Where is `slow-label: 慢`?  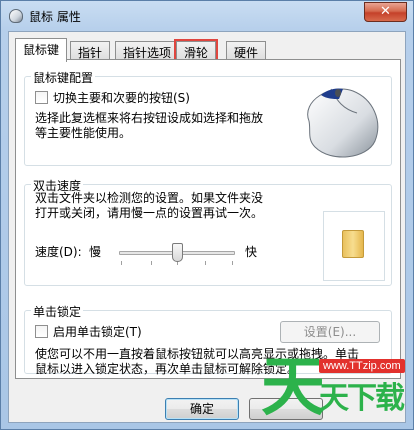 slow-label: 慢 is located at coordinates (95, 252).